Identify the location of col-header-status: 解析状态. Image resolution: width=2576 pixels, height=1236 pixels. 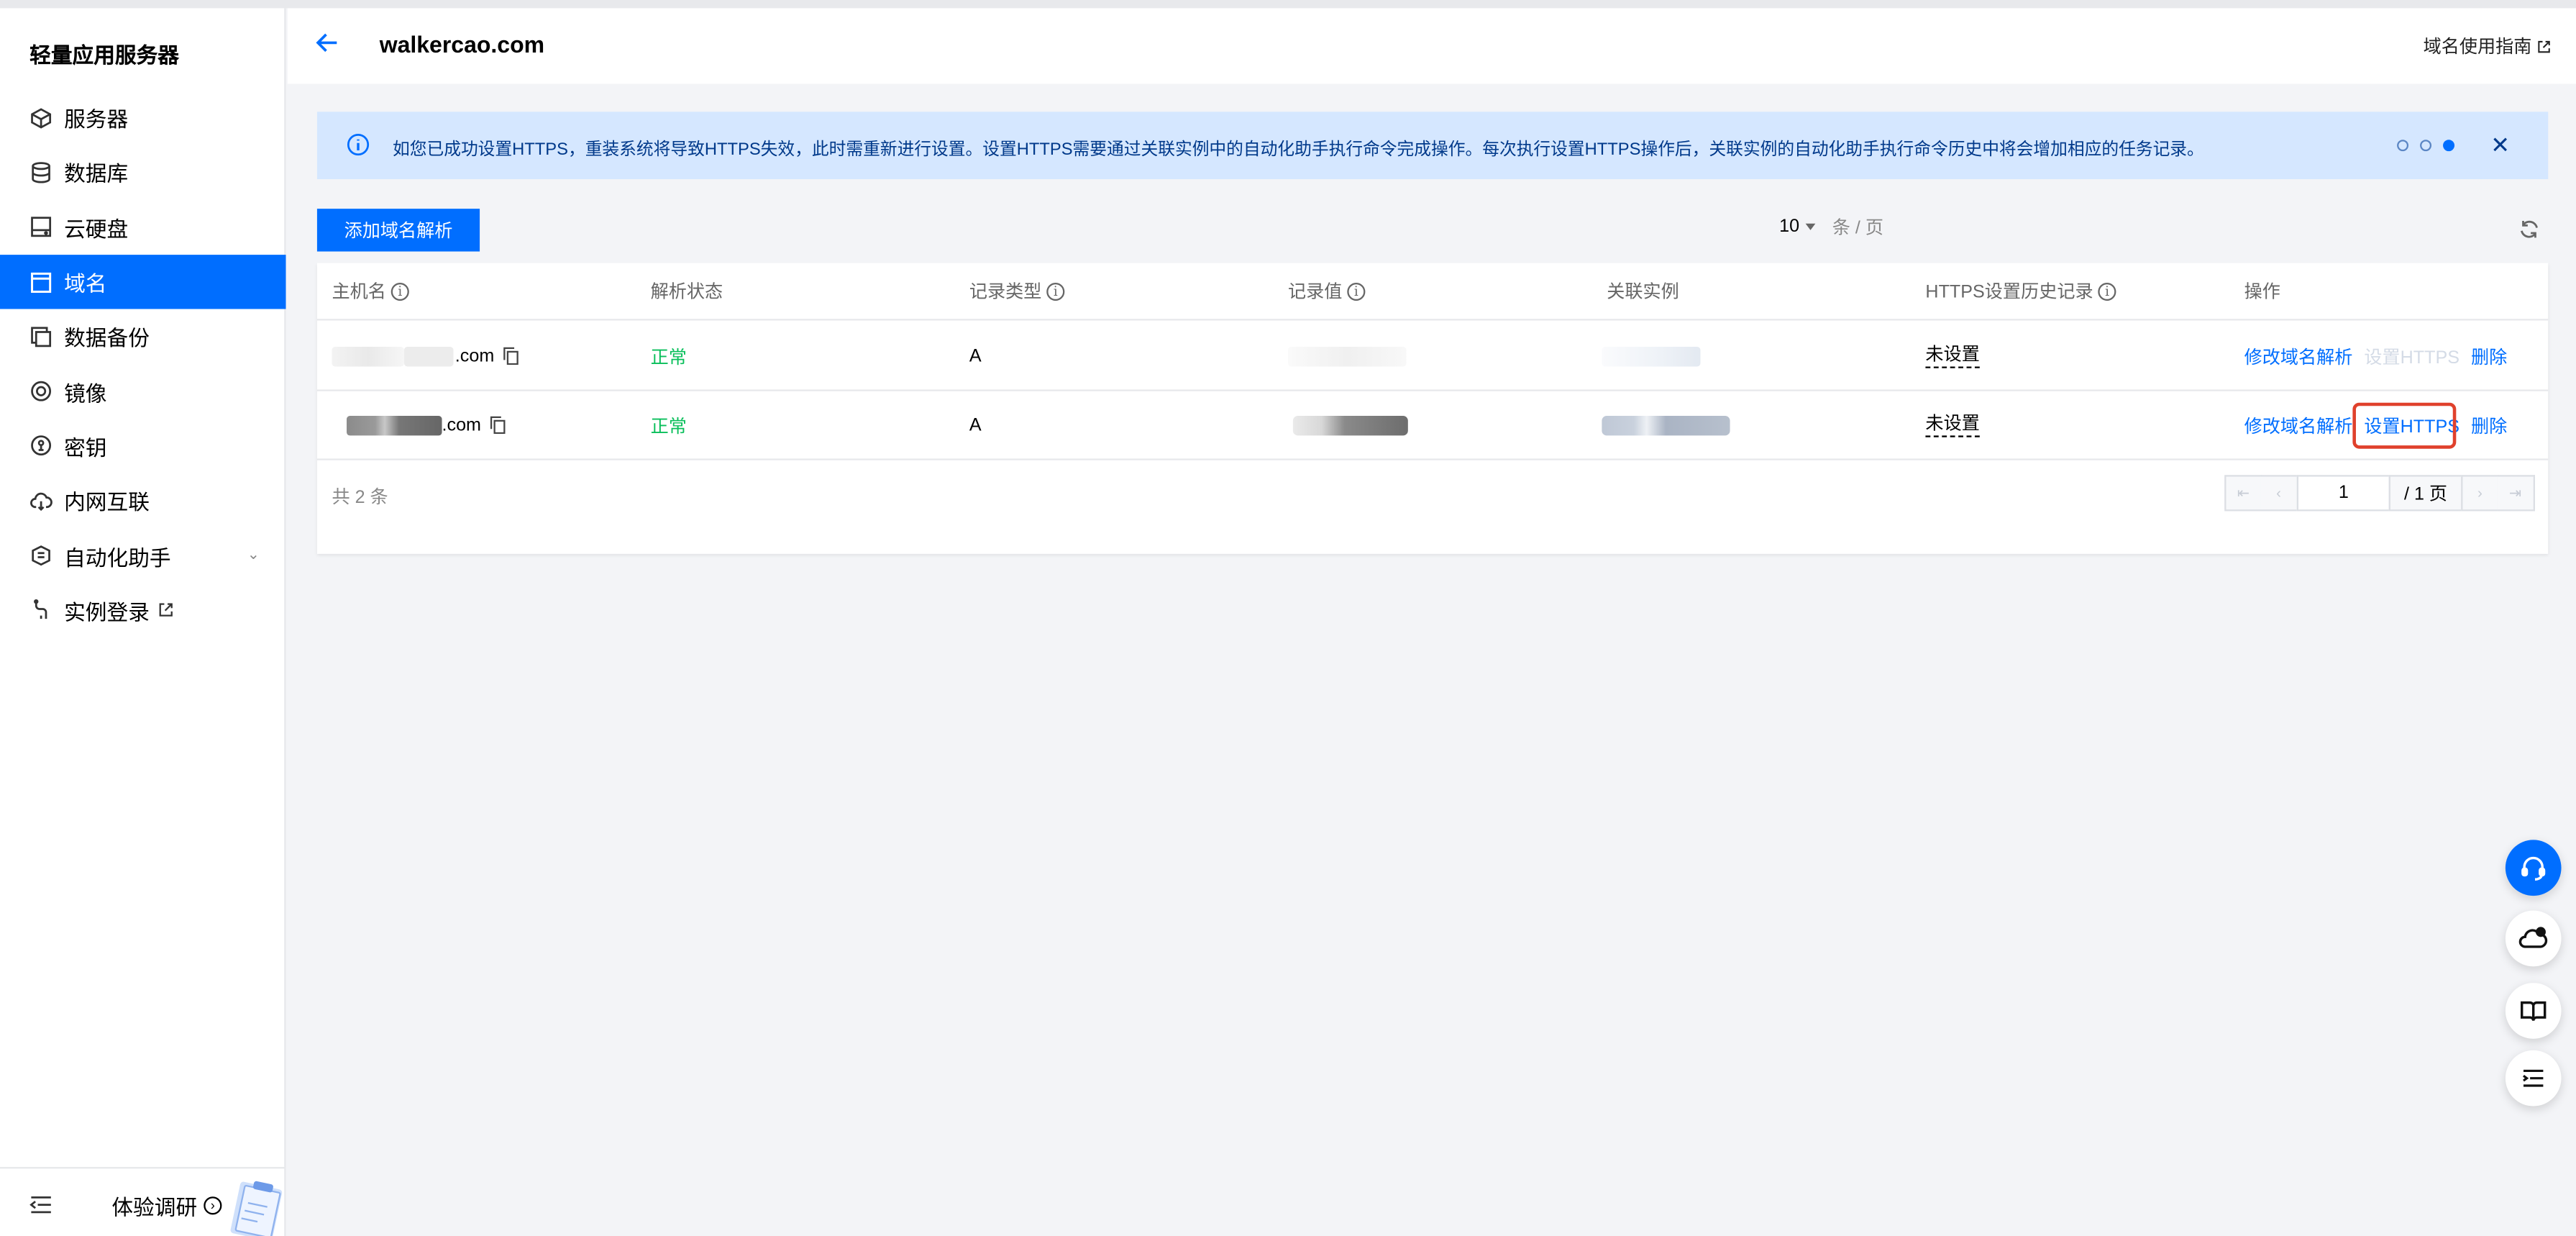
(686, 292).